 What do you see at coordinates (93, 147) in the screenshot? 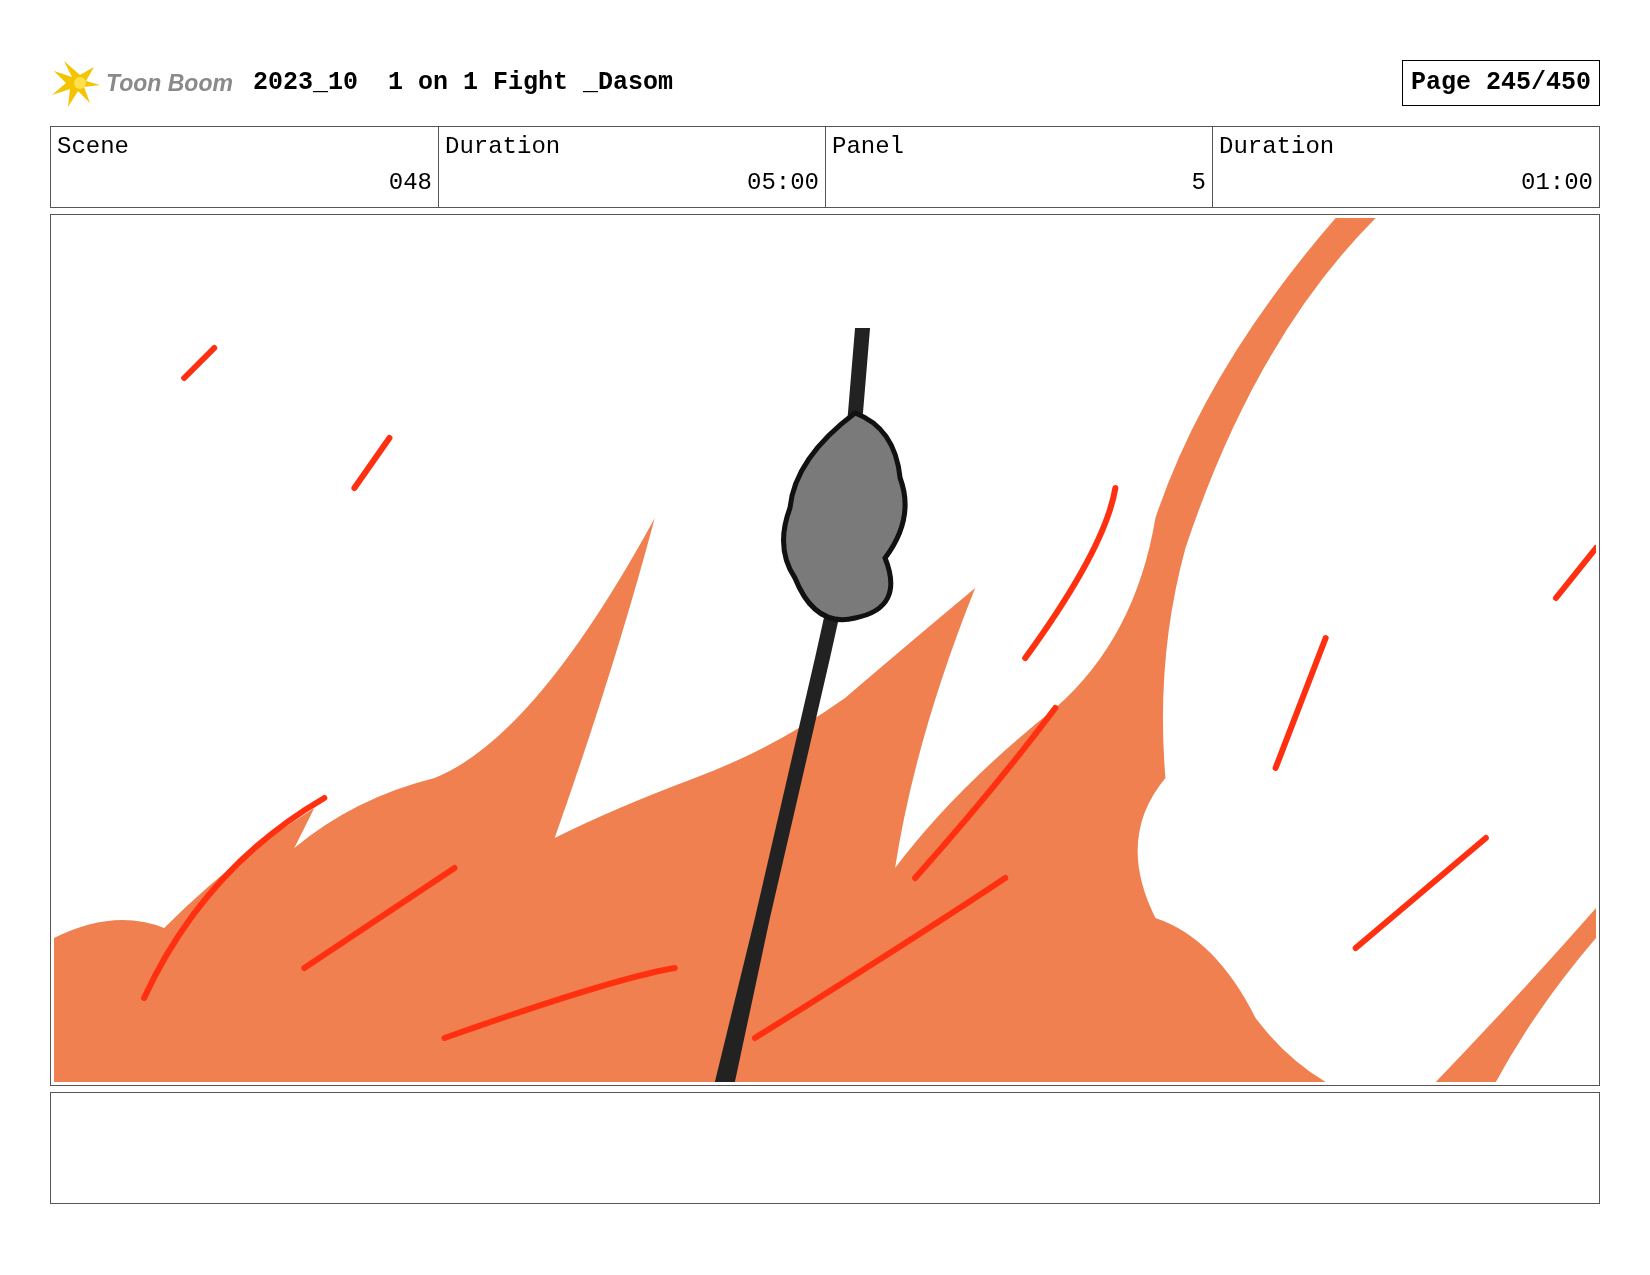
I see `column-header: Scene` at bounding box center [93, 147].